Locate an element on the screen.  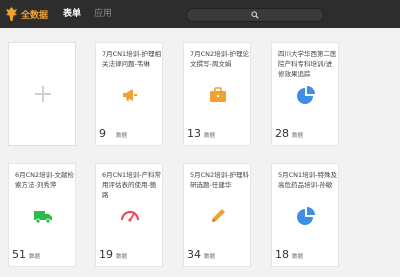
pencil-icon is located at coordinates (218, 215).